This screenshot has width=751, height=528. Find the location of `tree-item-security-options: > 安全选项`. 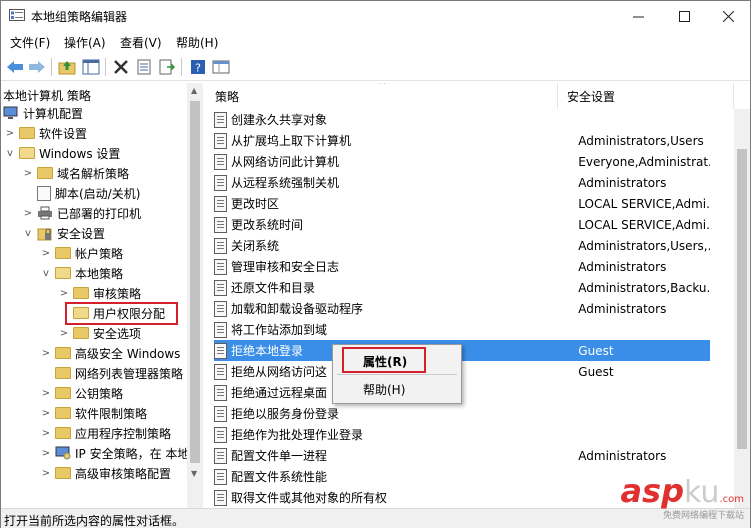

tree-item-security-options: > 安全选项 is located at coordinates (100, 333).